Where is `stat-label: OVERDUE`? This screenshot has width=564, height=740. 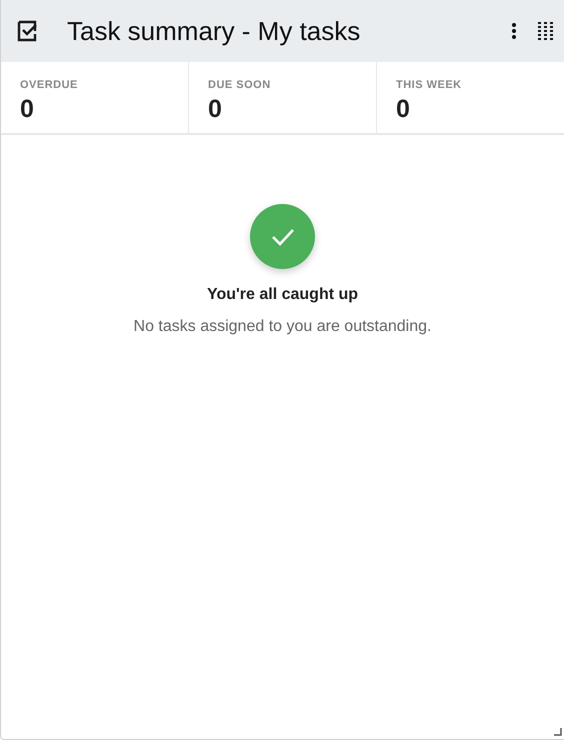
stat-label: OVERDUE is located at coordinates (49, 85).